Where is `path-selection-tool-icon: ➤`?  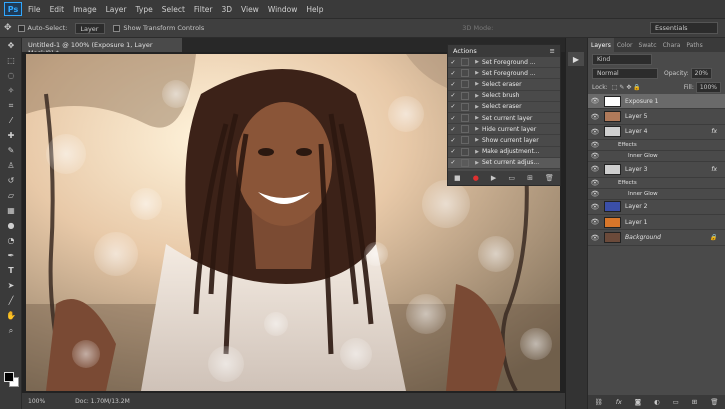
path-selection-tool-icon: ➤ is located at coordinates (11, 285).